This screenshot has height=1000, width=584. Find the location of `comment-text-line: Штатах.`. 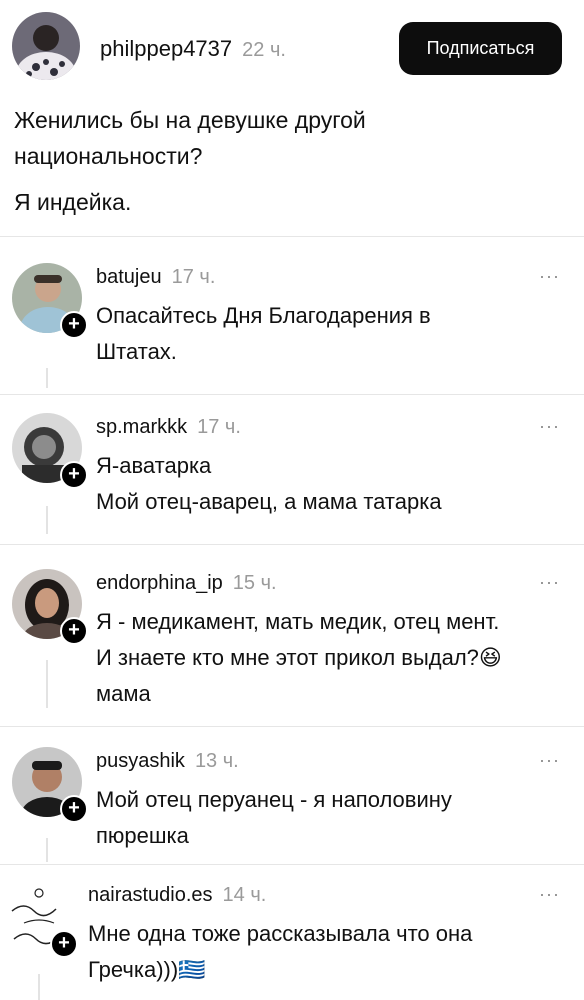

comment-text-line: Штатах. is located at coordinates (136, 351).